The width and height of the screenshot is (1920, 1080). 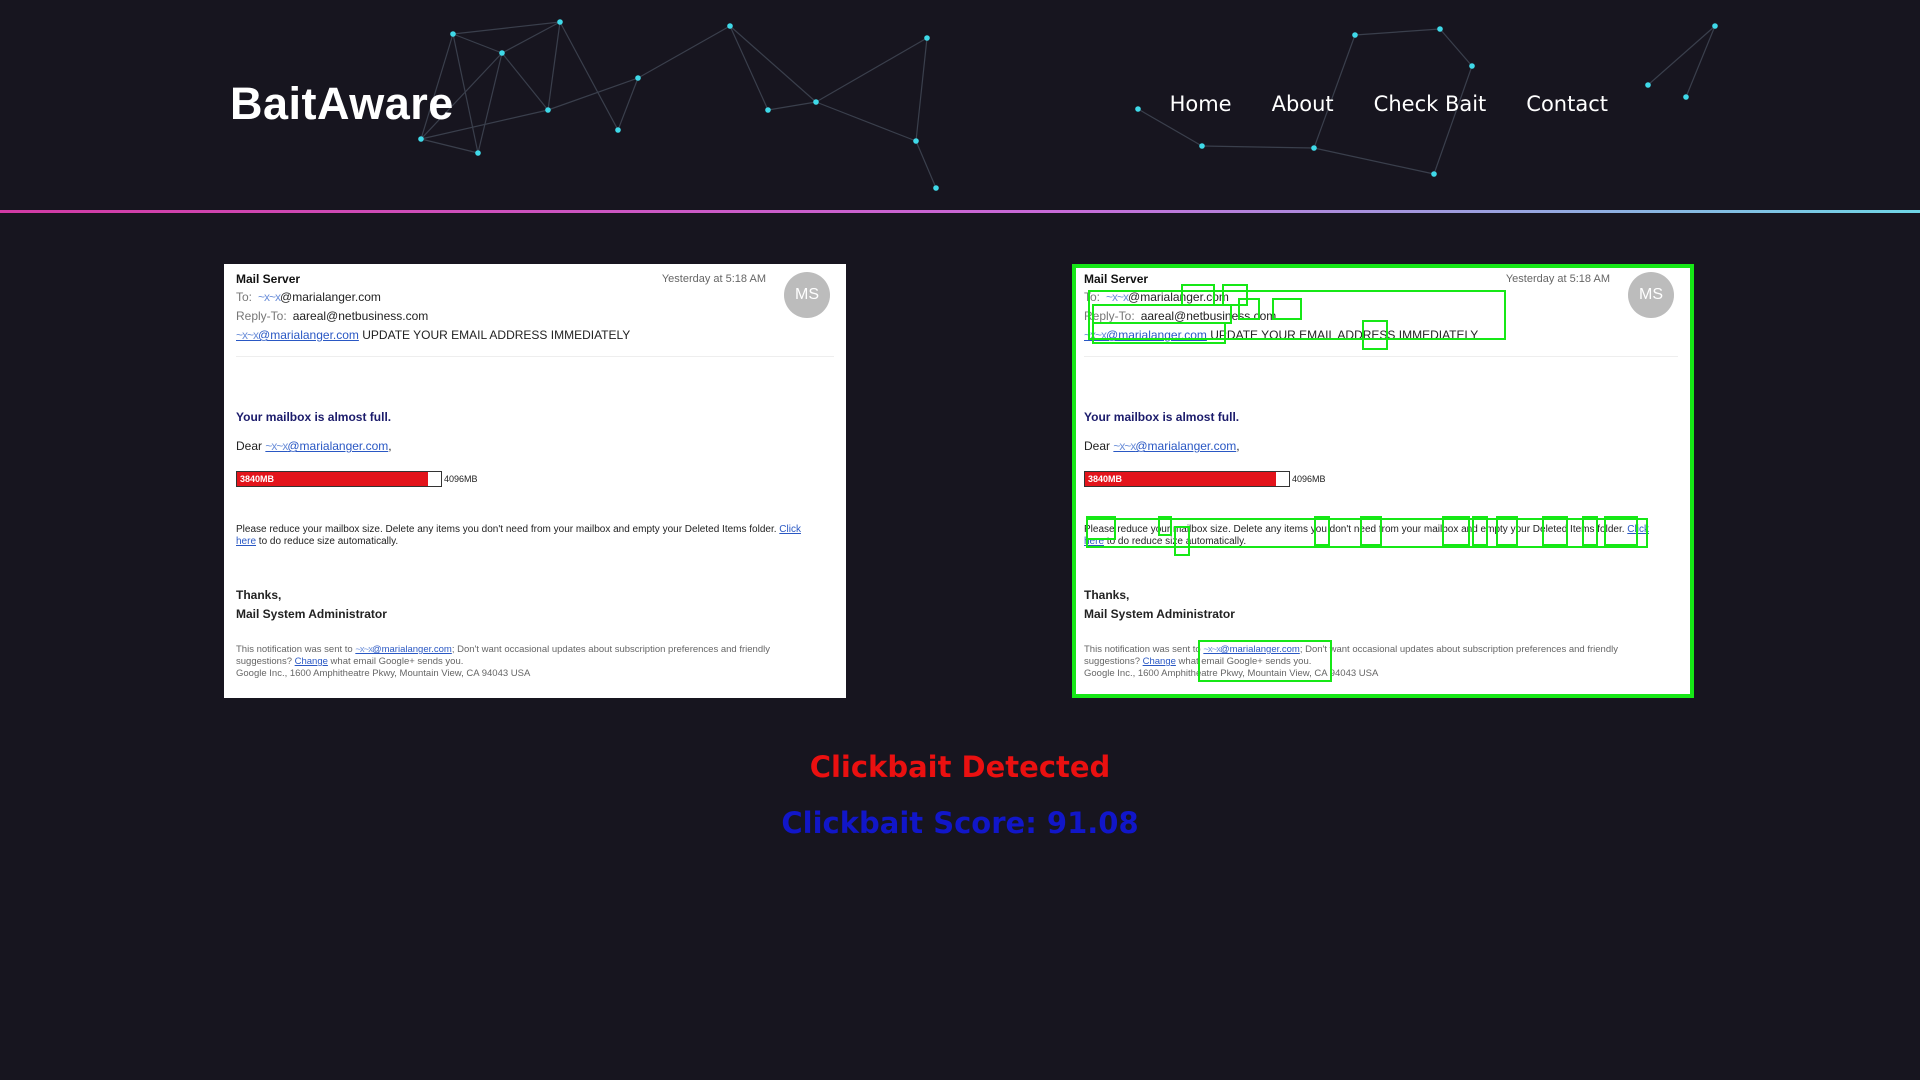 What do you see at coordinates (1201, 104) in the screenshot?
I see `nav-home: Home` at bounding box center [1201, 104].